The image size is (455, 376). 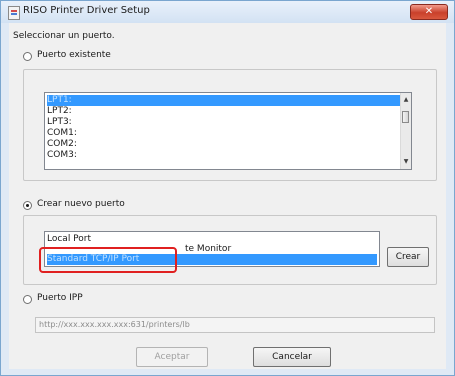 What do you see at coordinates (69, 239) in the screenshot?
I see `list-item: Local Port` at bounding box center [69, 239].